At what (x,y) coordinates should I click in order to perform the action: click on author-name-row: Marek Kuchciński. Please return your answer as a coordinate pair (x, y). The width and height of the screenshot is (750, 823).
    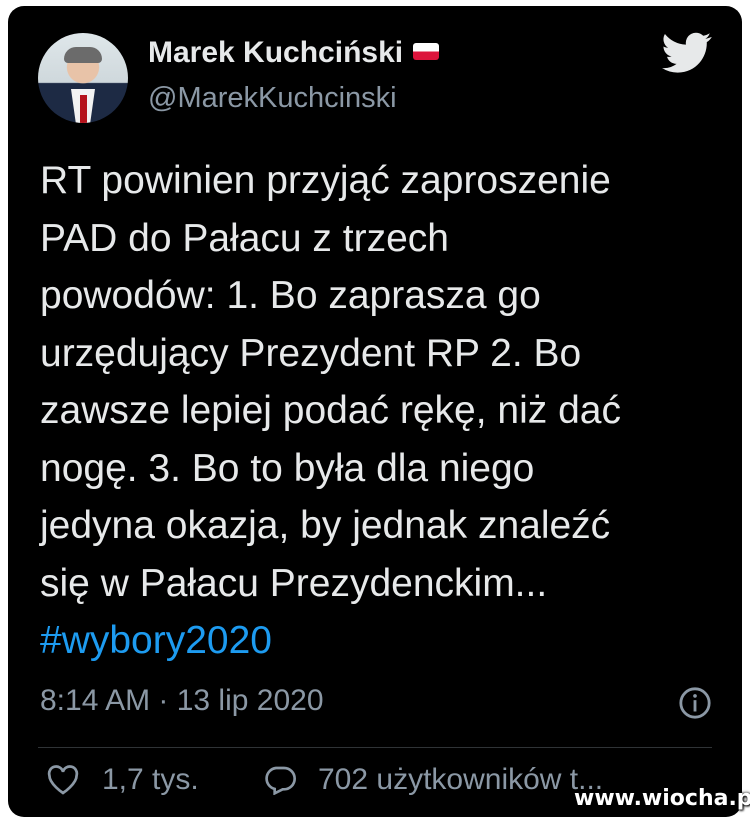
    Looking at the image, I should click on (294, 53).